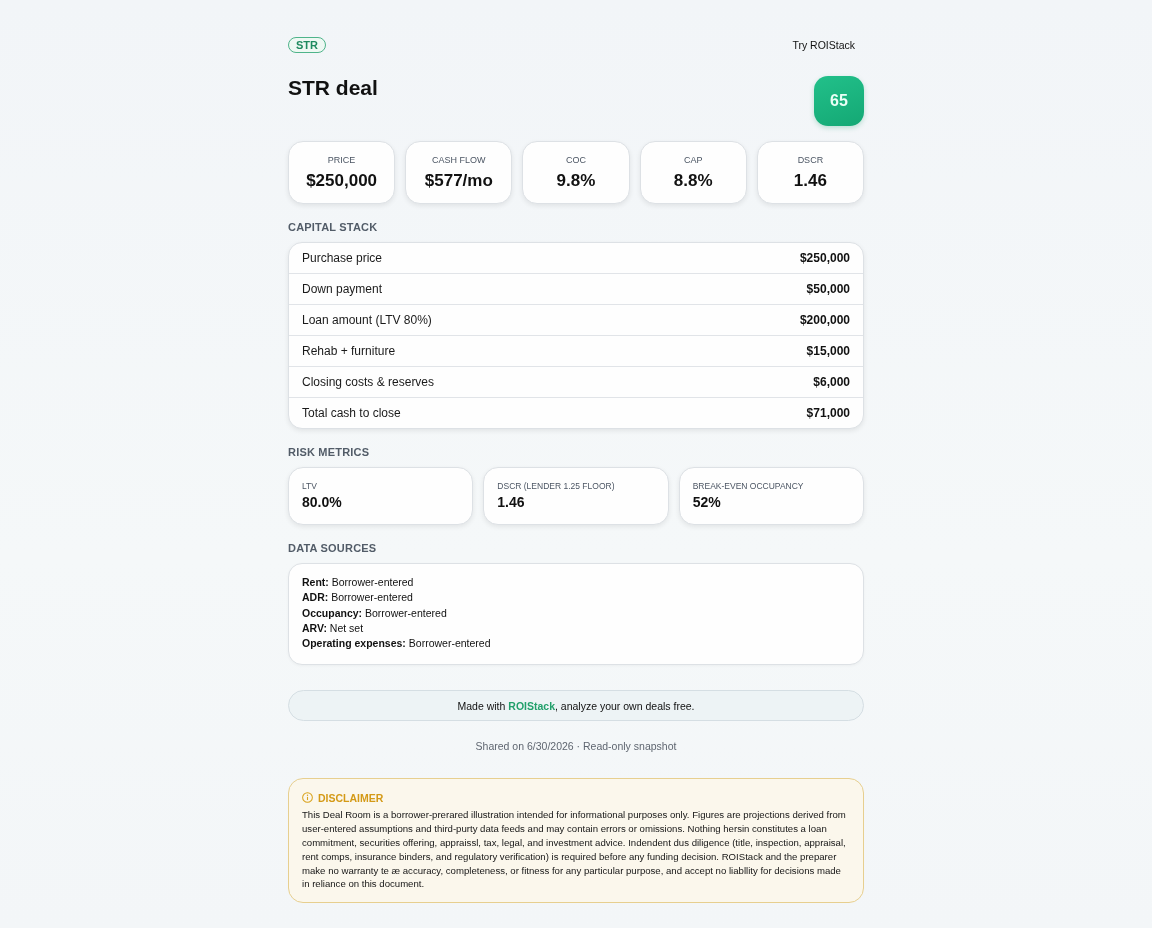 This screenshot has width=1152, height=928. What do you see at coordinates (358, 598) in the screenshot?
I see `data-source-line: ADR: Borrower-entered` at bounding box center [358, 598].